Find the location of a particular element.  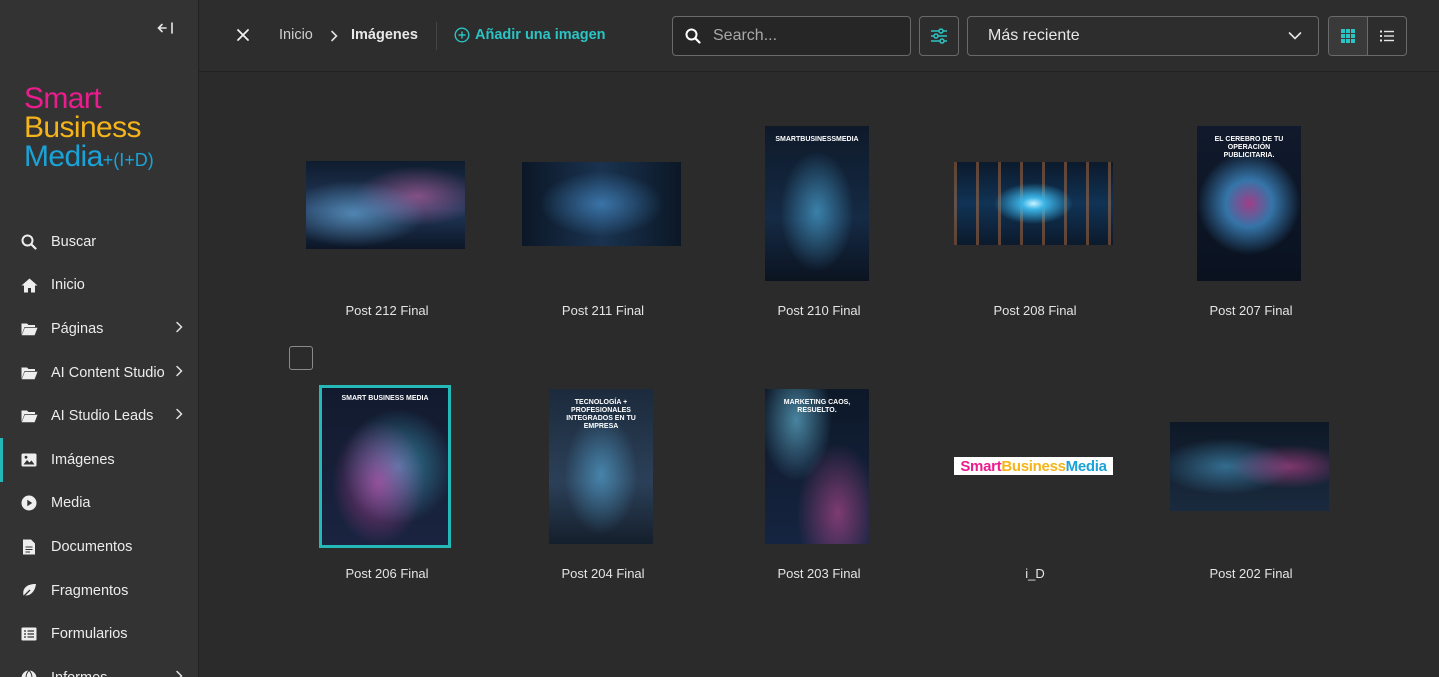

collapse-sidebar-button is located at coordinates (166, 28).